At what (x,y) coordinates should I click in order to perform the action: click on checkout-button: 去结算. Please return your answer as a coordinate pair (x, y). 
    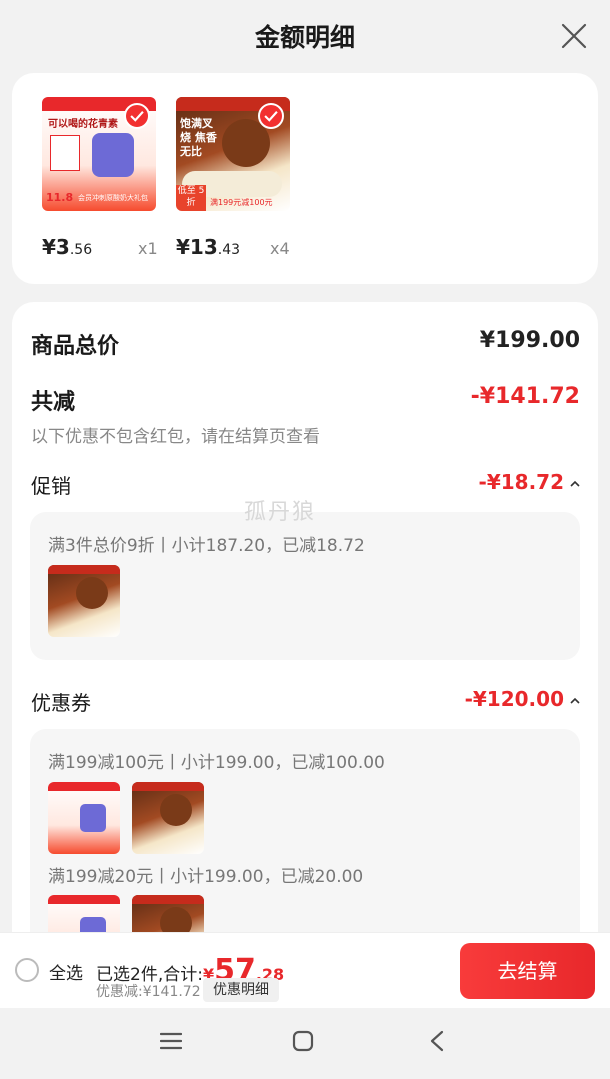
    Looking at the image, I should click on (527, 971).